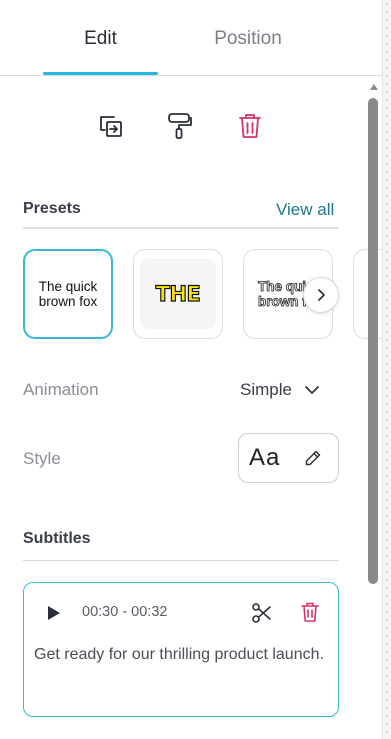 Image resolution: width=391 pixels, height=739 pixels. What do you see at coordinates (57, 538) in the screenshot?
I see `subtitles-title: Subtitles` at bounding box center [57, 538].